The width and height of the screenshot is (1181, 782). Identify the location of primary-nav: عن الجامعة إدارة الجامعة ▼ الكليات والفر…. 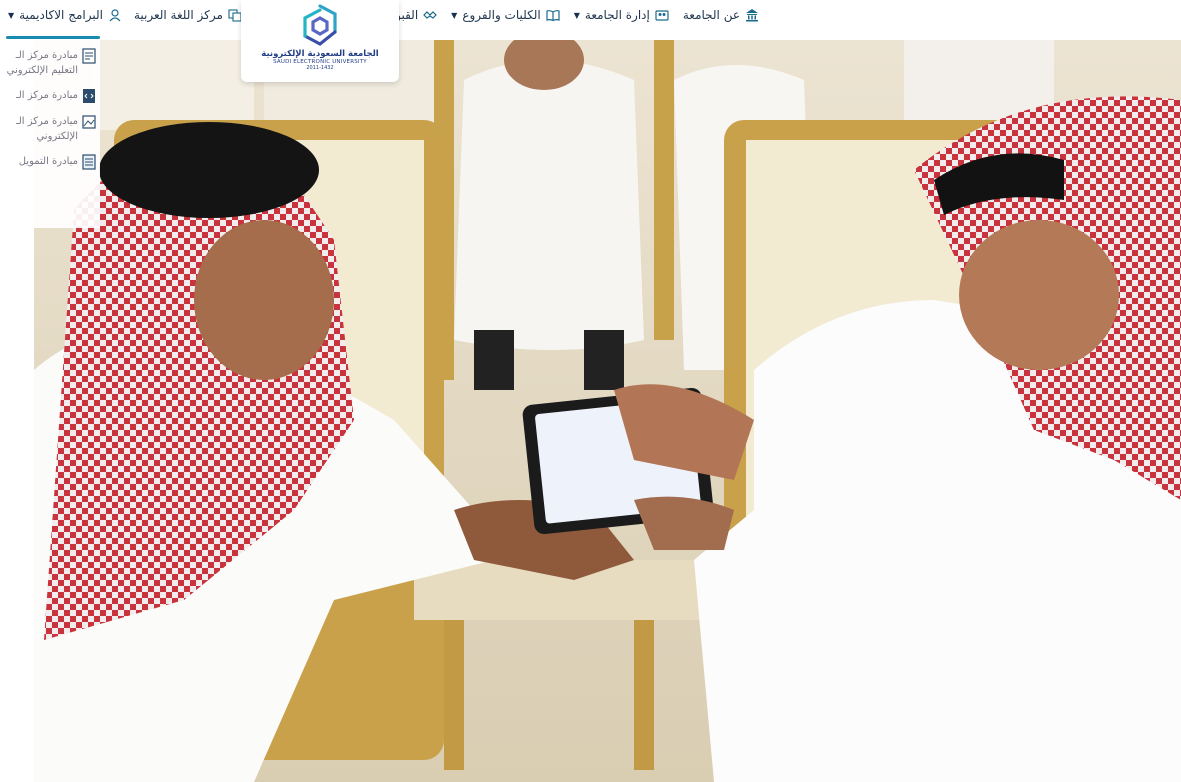
(573, 15).